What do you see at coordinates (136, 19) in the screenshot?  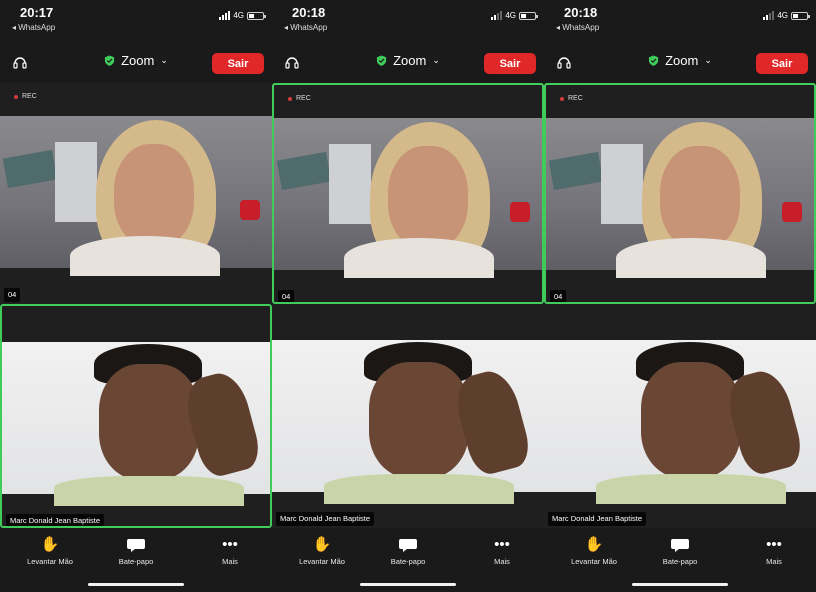 I see `status-bar: 20:17 ◂ WhatsApp 4G` at bounding box center [136, 19].